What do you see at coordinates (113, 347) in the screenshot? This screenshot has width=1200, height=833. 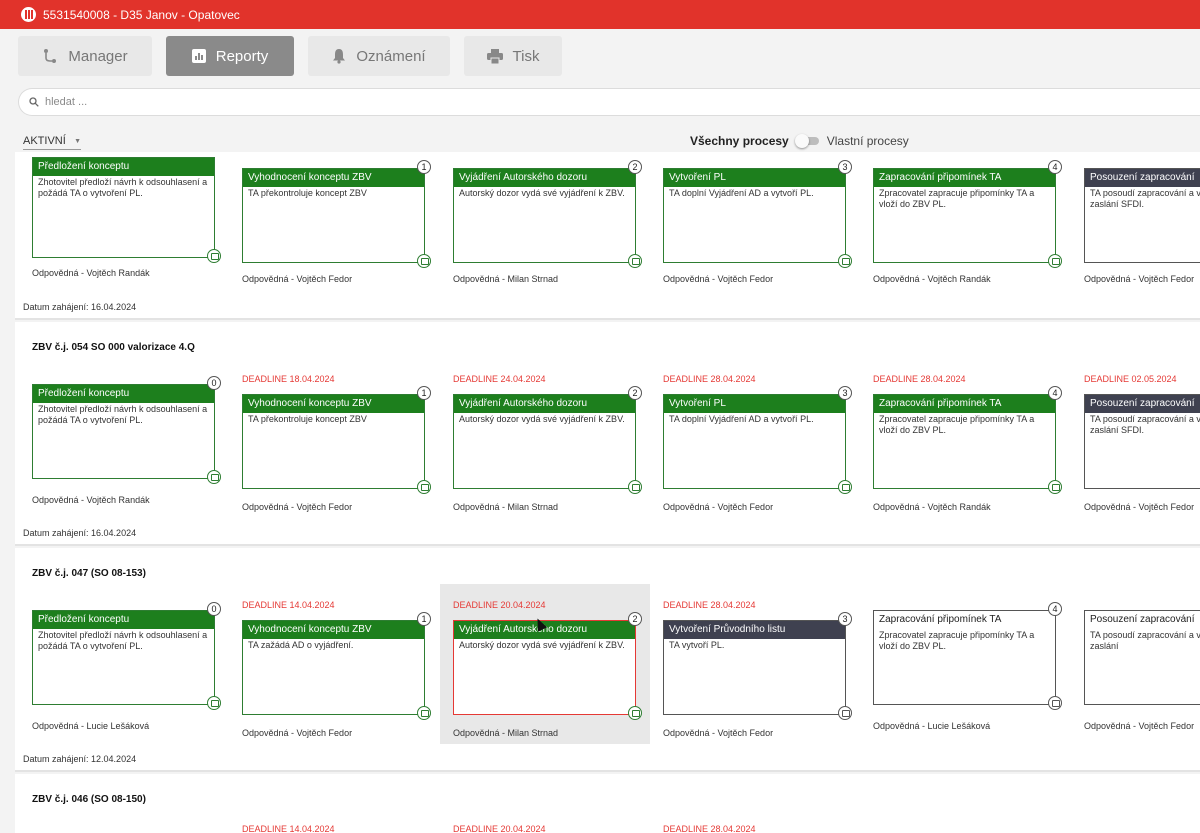 I see `section-title: ZBV č.j. 054 SO 000 valorizace 4.Q` at bounding box center [113, 347].